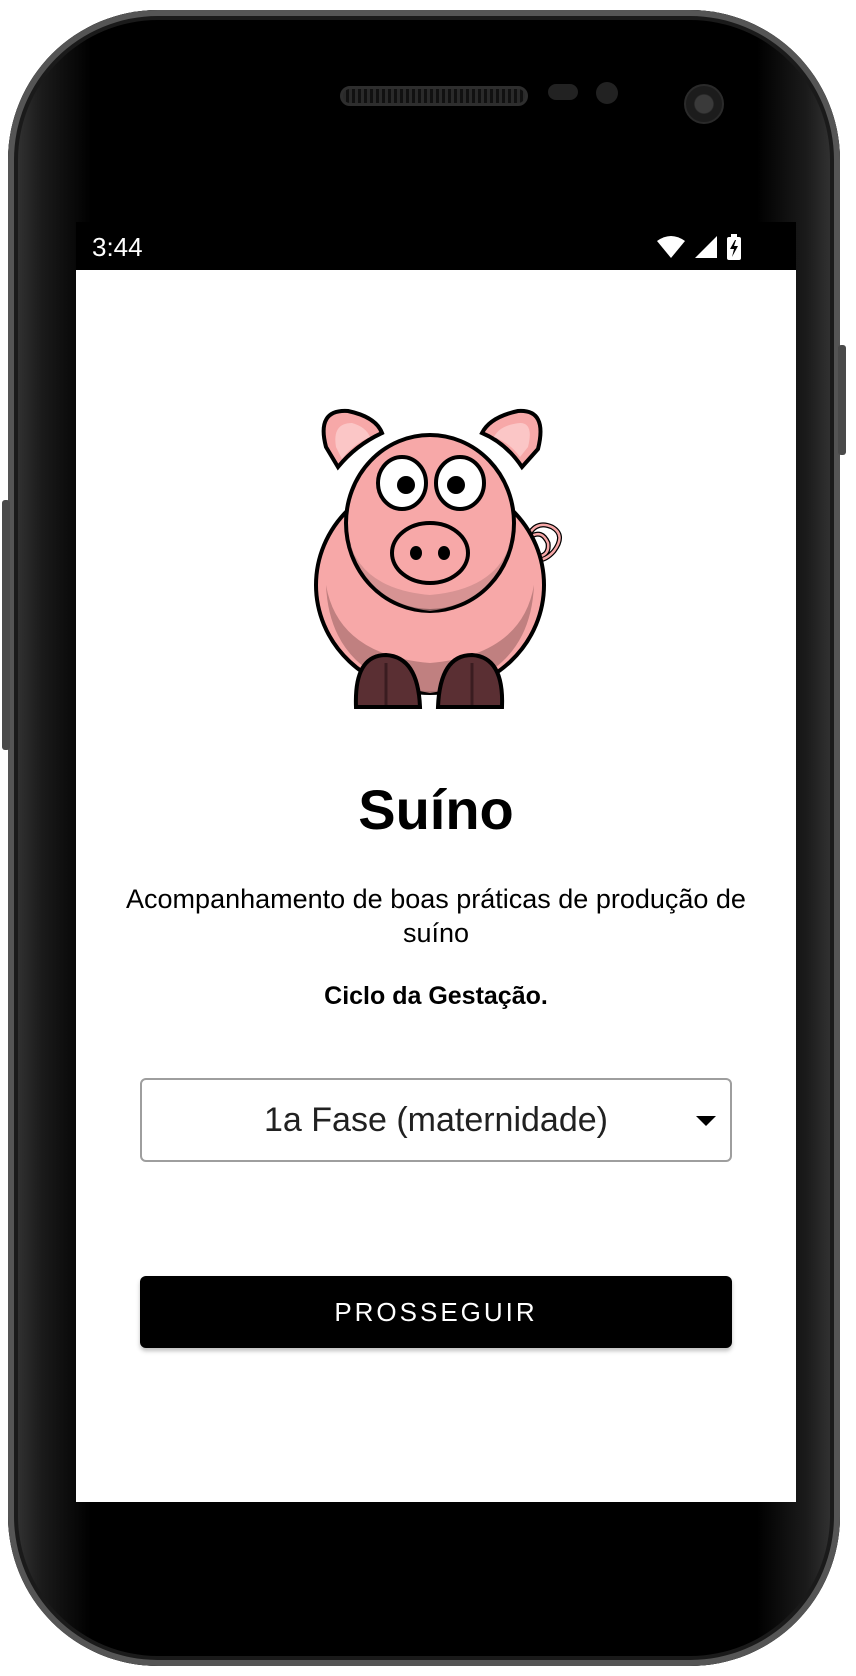  I want to click on status-time: 3:44, so click(117, 247).